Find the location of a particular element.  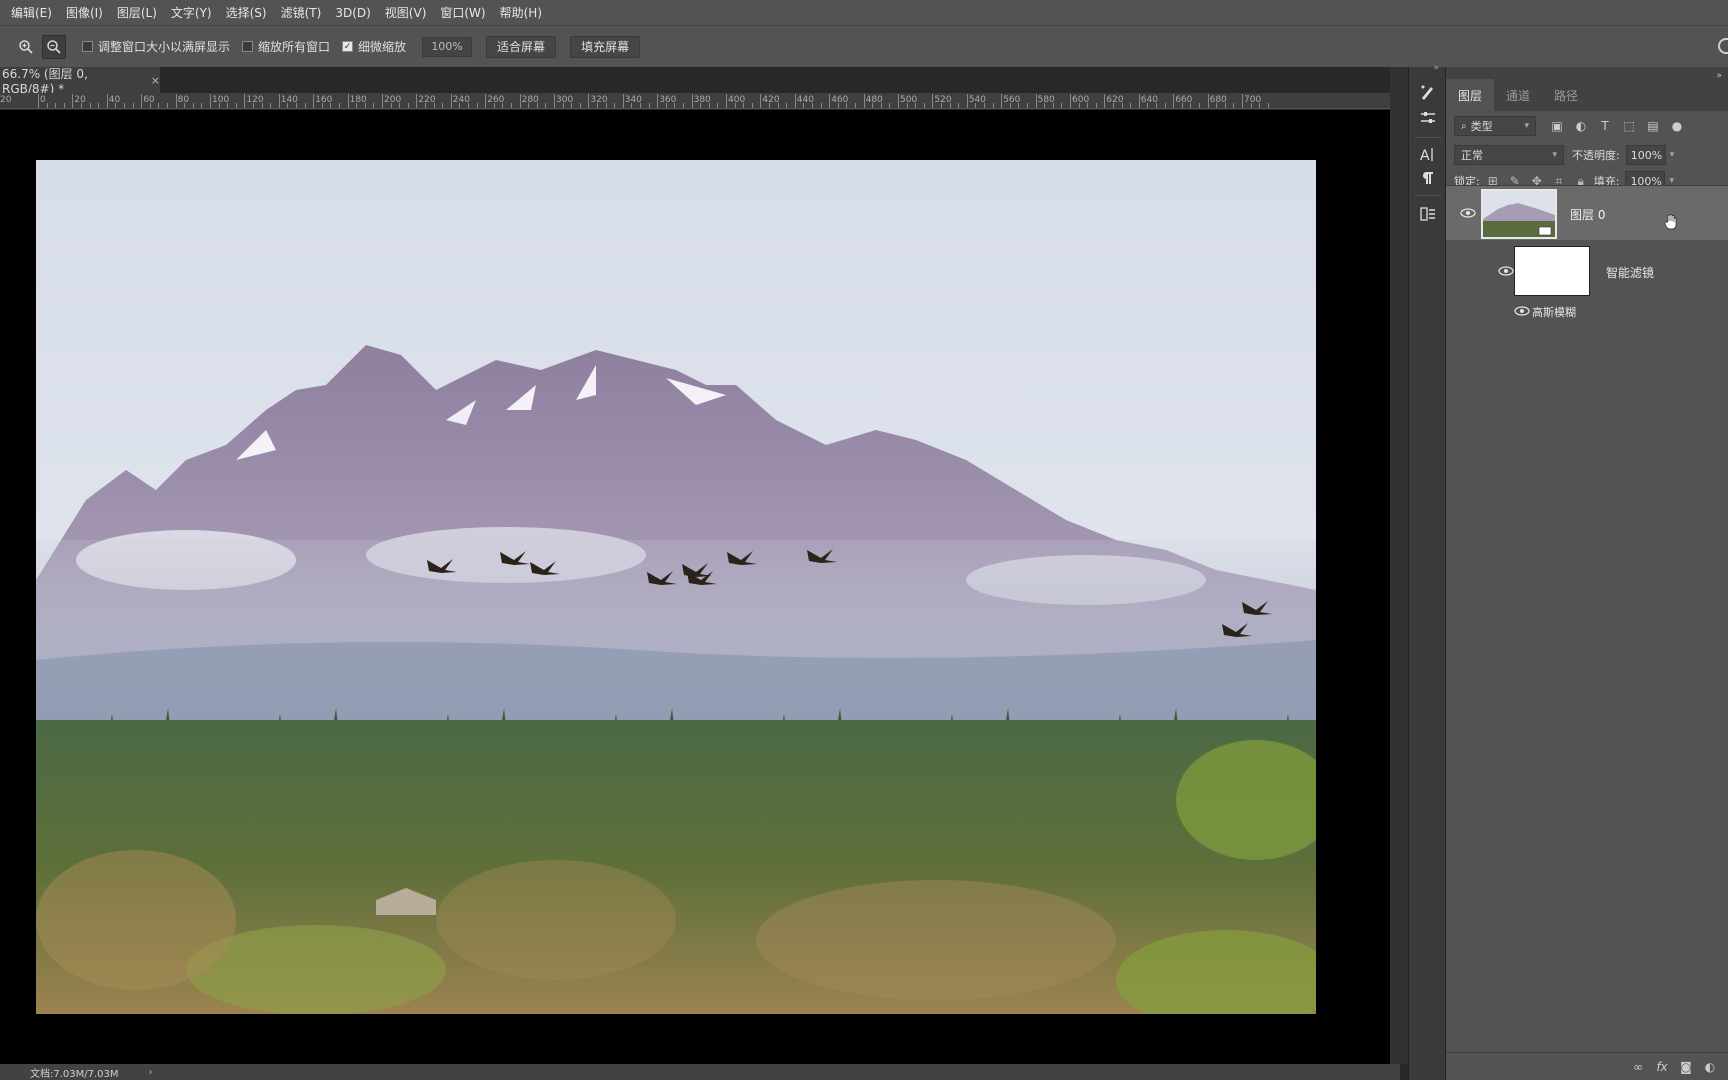

adjustments-icon is located at coordinates (1428, 118).